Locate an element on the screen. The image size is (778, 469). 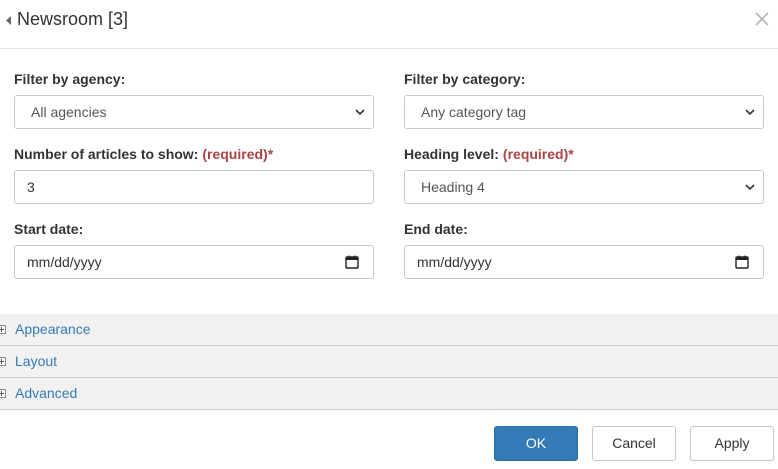
agency-select-value: All agencies is located at coordinates (69, 112).